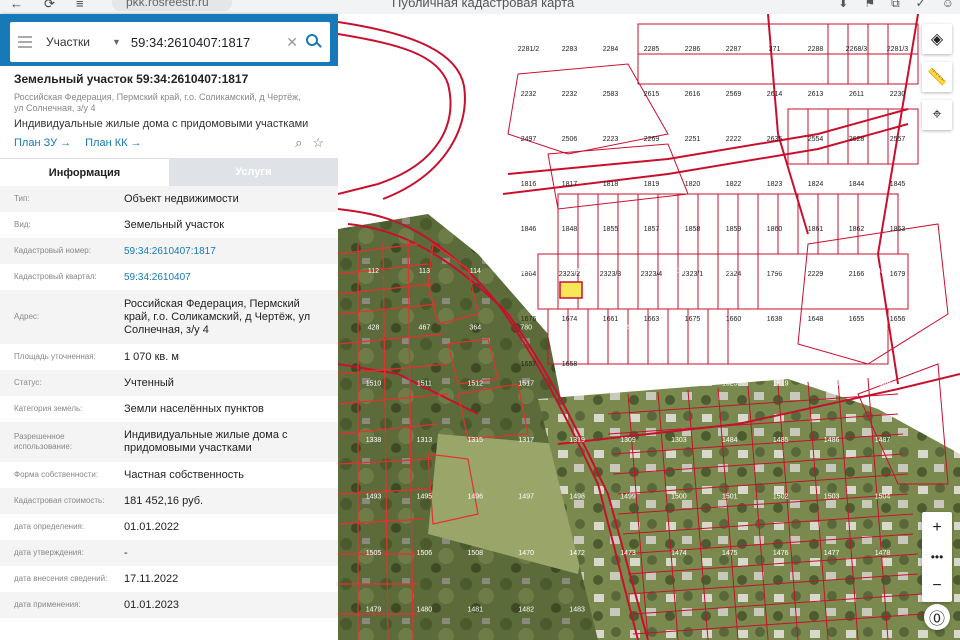 Image resolution: width=960 pixels, height=640 pixels. Describe the element at coordinates (679, 384) in the screenshot. I see `parcel-label: 1522` at that location.